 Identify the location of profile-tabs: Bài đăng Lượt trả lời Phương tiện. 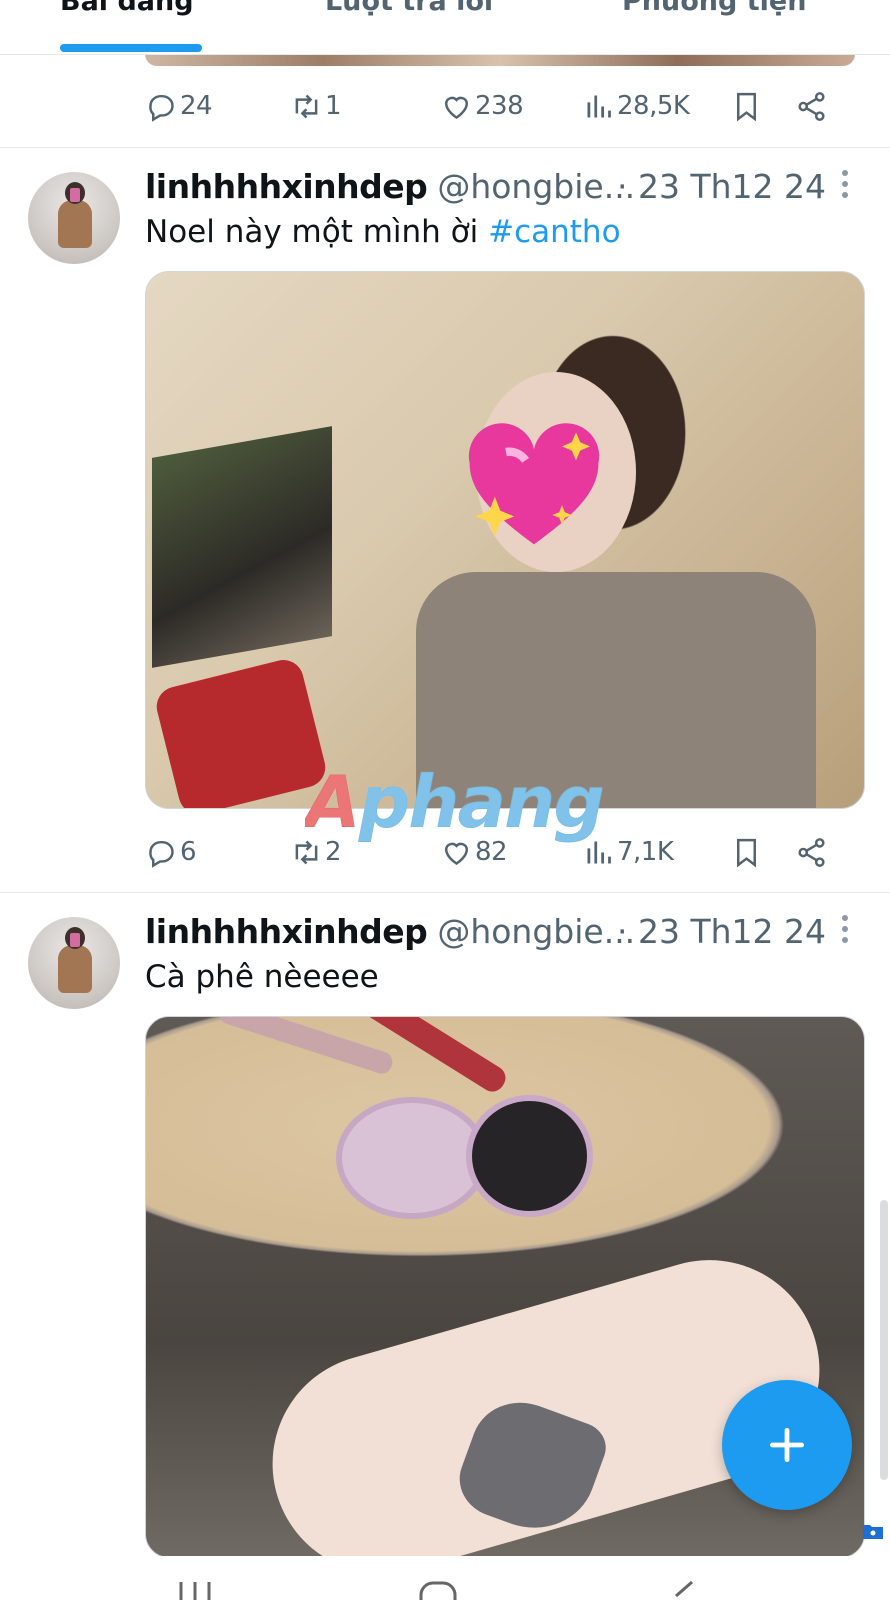
(445, 27).